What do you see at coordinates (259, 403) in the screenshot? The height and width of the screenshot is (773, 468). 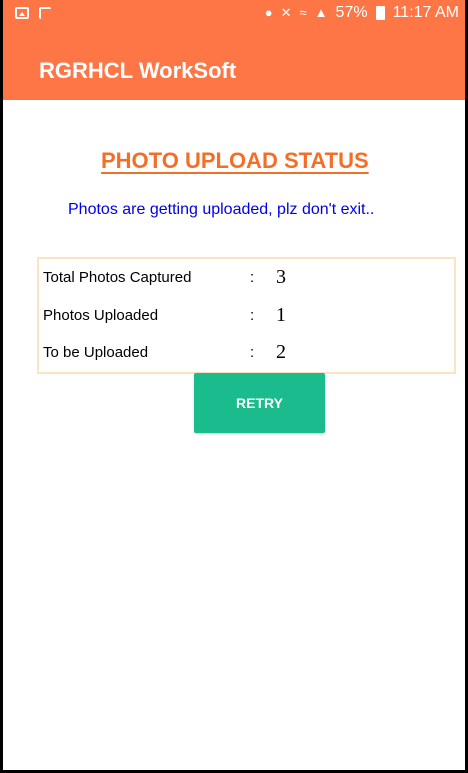 I see `retry-button: RETRY` at bounding box center [259, 403].